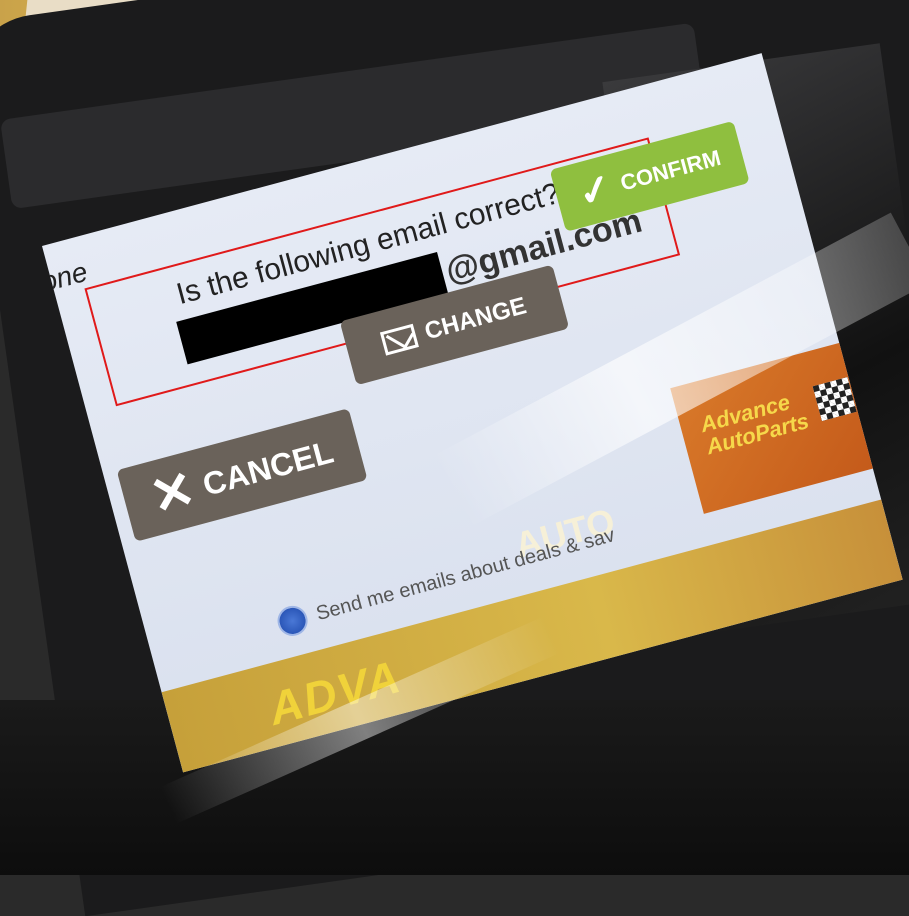 Image resolution: width=909 pixels, height=916 pixels. Describe the element at coordinates (595, 191) in the screenshot. I see `check-icon: ✓` at that location.